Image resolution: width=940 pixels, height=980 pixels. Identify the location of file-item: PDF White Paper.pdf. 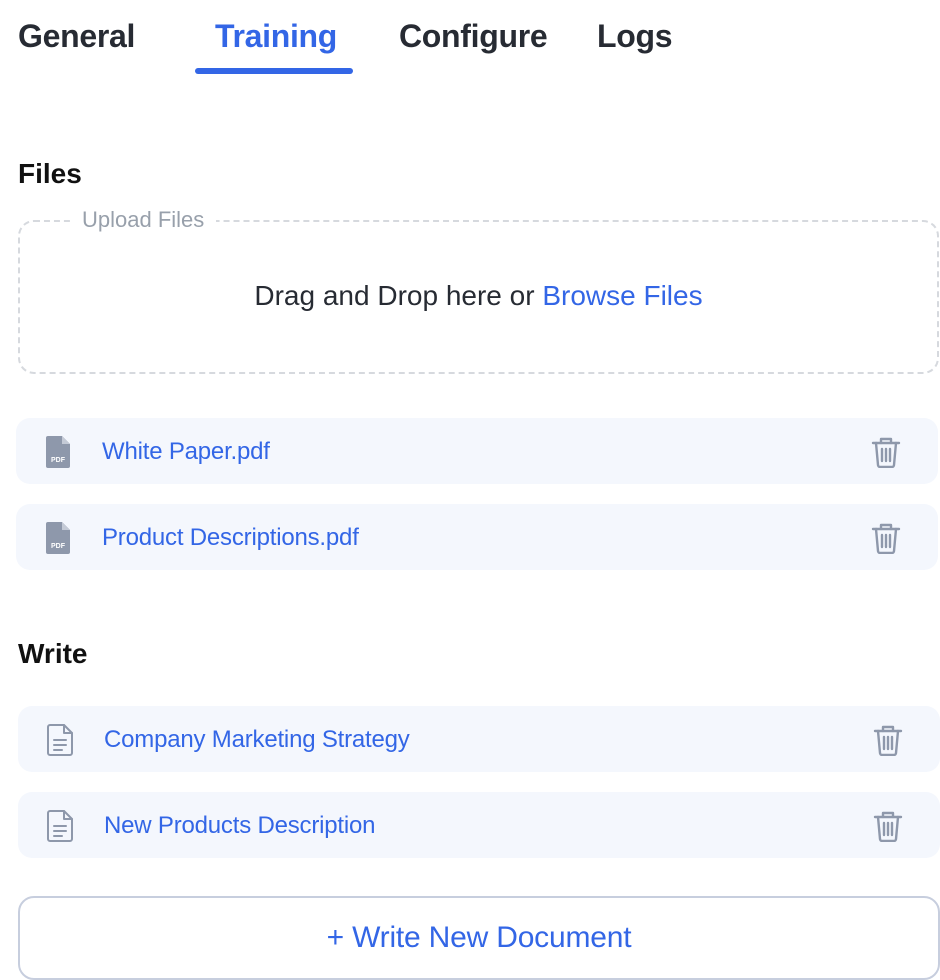
(477, 451).